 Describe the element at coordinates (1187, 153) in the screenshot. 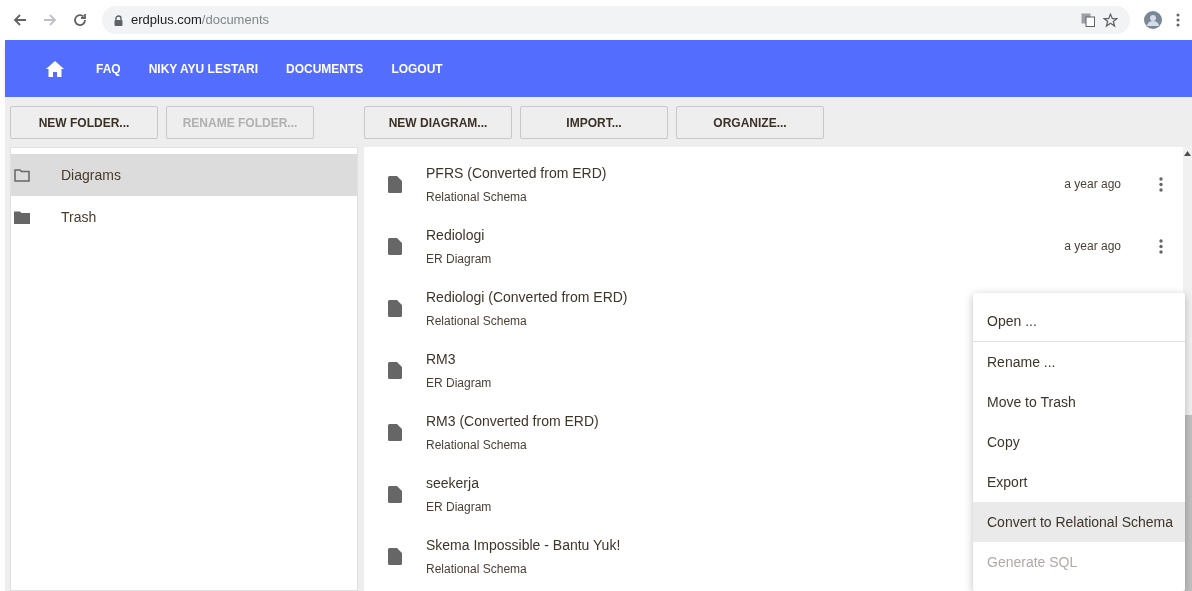

I see `scroll-up-icon` at that location.